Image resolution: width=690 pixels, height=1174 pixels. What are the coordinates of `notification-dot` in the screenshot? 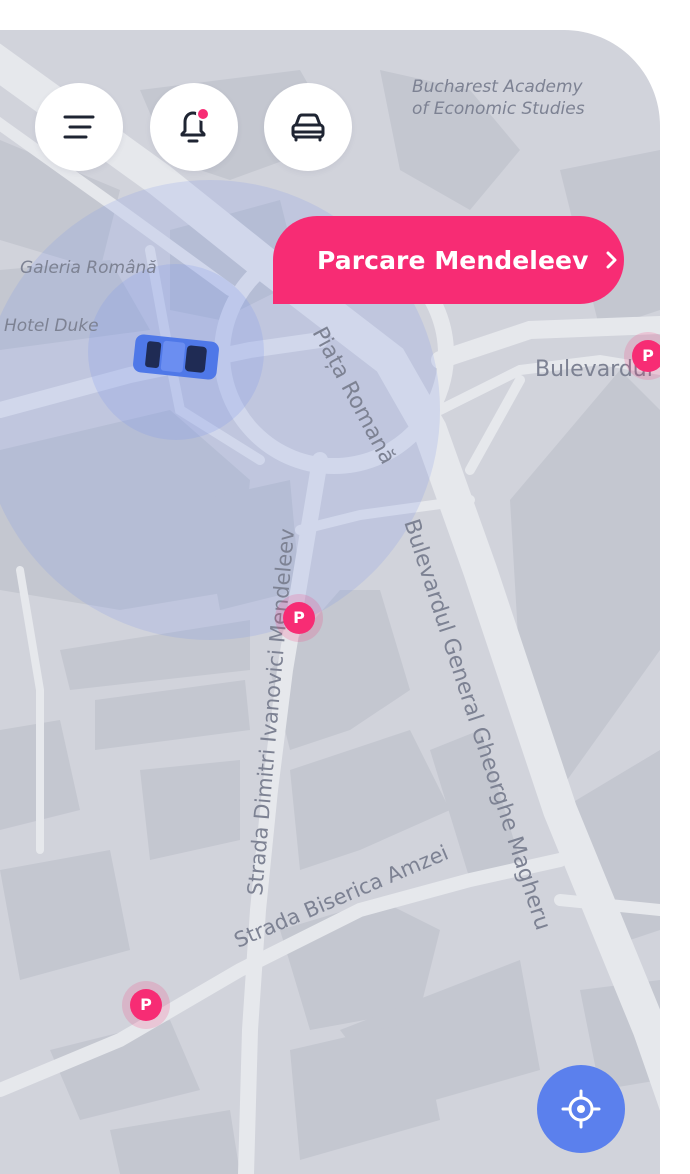 It's located at (203, 114).